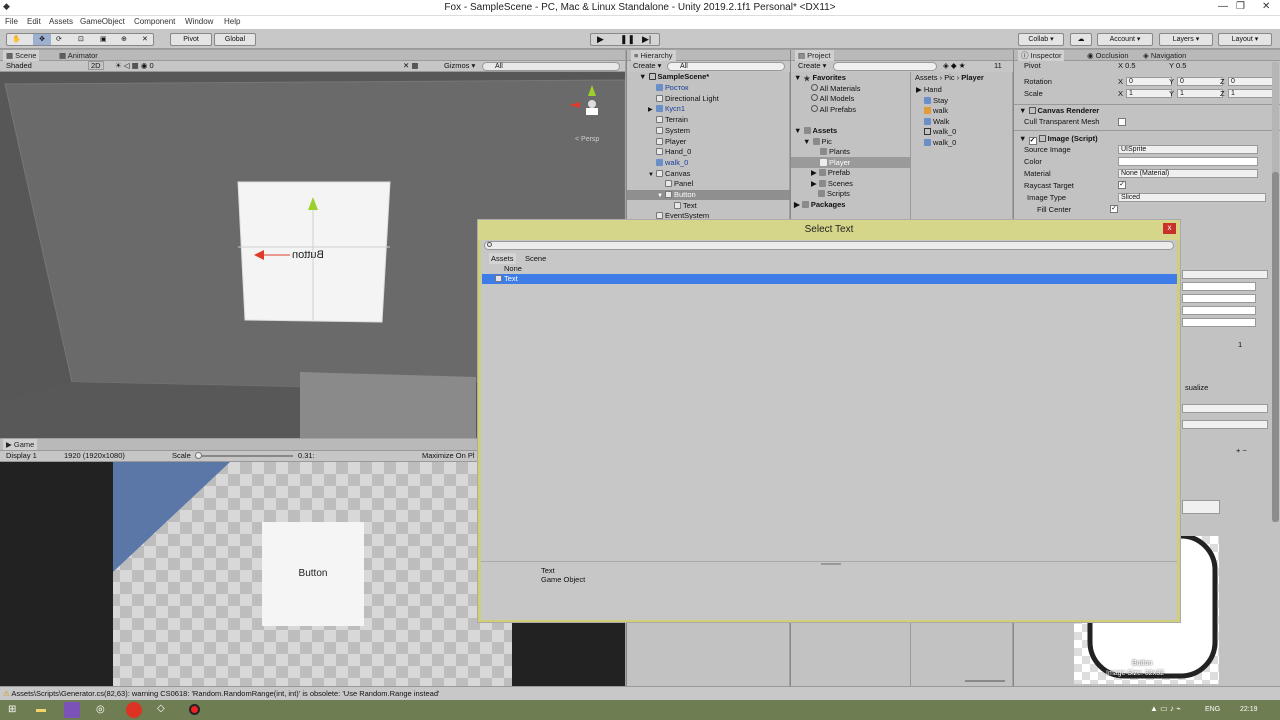  What do you see at coordinates (647, 66) in the screenshot?
I see `hierarchy-create-button: Create ▾` at bounding box center [647, 66].